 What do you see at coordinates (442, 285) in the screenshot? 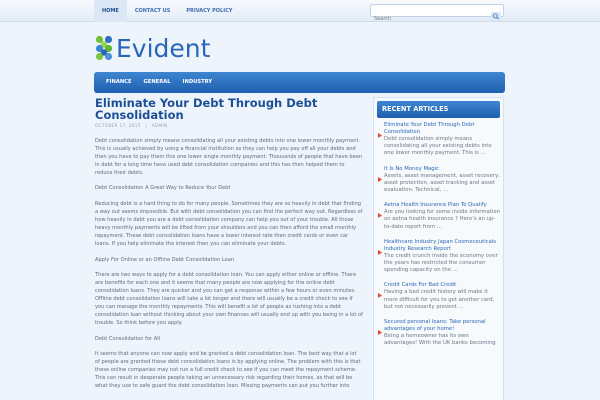
I see `recent-article-link: Credit Cards For Bad Credit` at bounding box center [442, 285].